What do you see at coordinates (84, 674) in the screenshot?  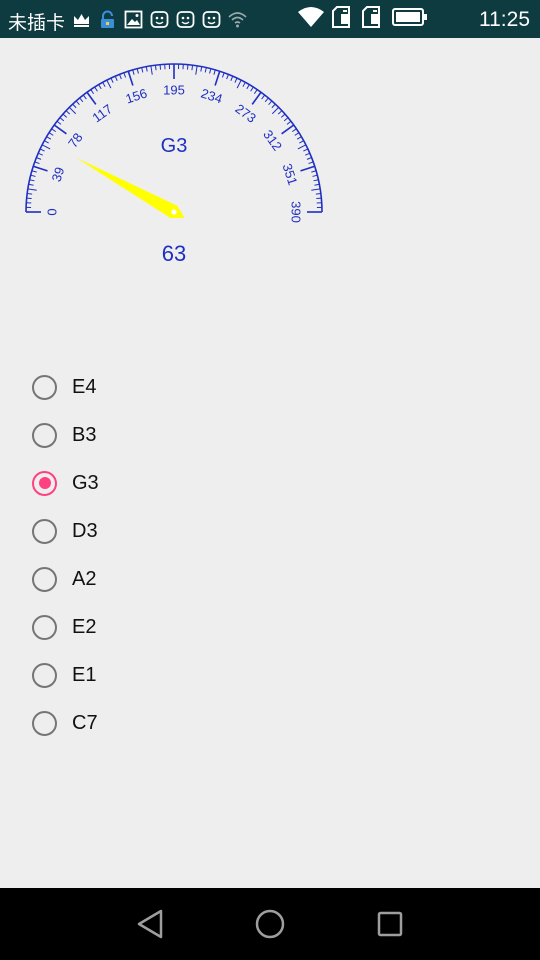 I see `radio-label: E1` at bounding box center [84, 674].